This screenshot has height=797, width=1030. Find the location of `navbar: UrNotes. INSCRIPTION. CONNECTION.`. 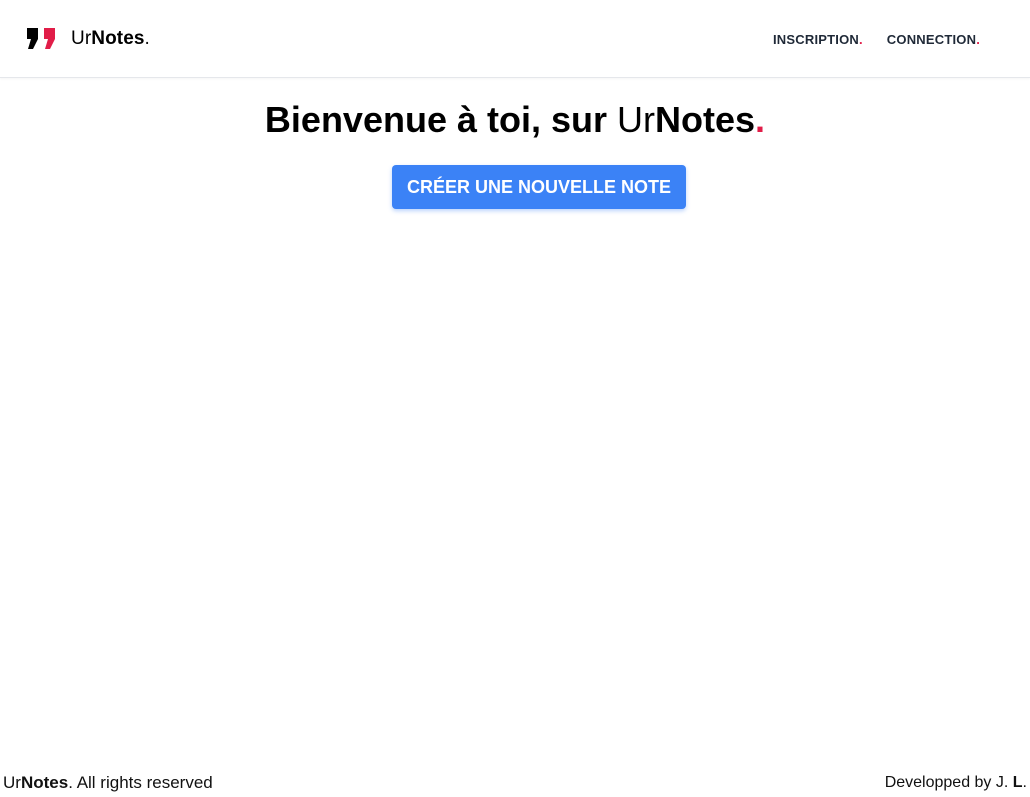

navbar: UrNotes. INSCRIPTION. CONNECTION. is located at coordinates (515, 39).